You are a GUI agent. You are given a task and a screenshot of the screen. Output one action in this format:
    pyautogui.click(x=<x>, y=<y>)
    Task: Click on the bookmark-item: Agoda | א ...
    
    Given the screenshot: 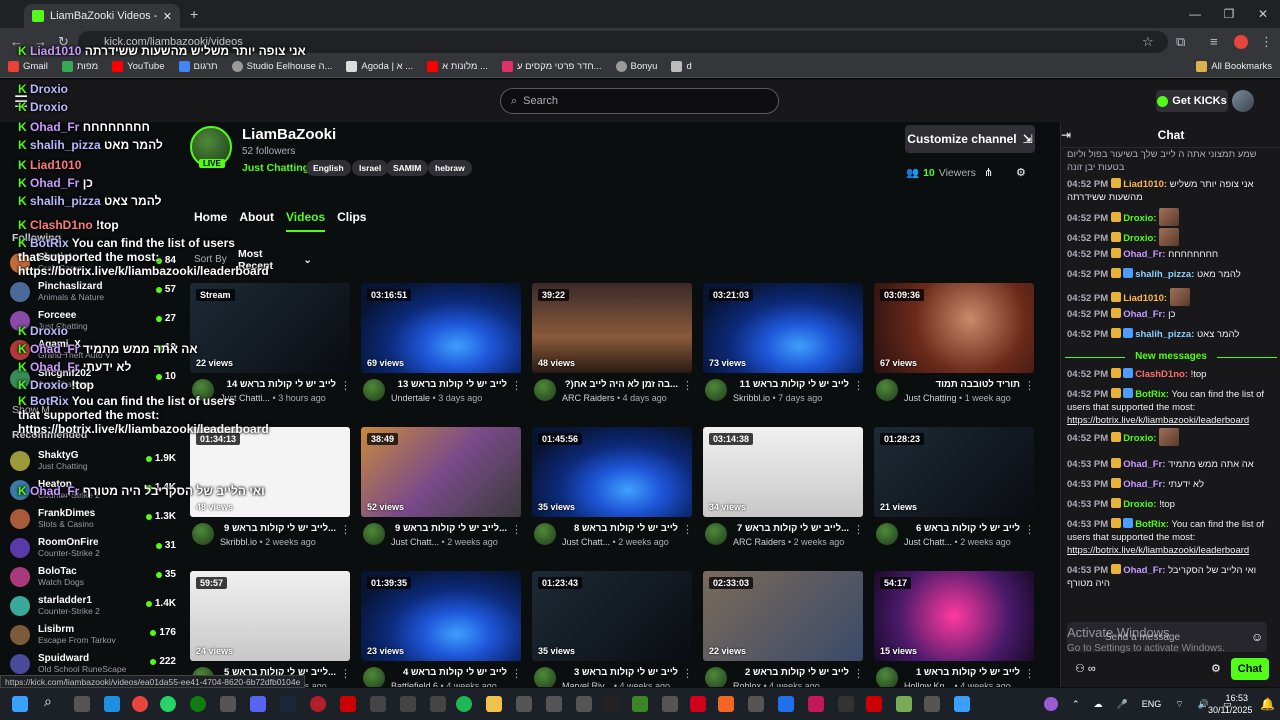 What is the action you would take?
    pyautogui.click(x=379, y=66)
    